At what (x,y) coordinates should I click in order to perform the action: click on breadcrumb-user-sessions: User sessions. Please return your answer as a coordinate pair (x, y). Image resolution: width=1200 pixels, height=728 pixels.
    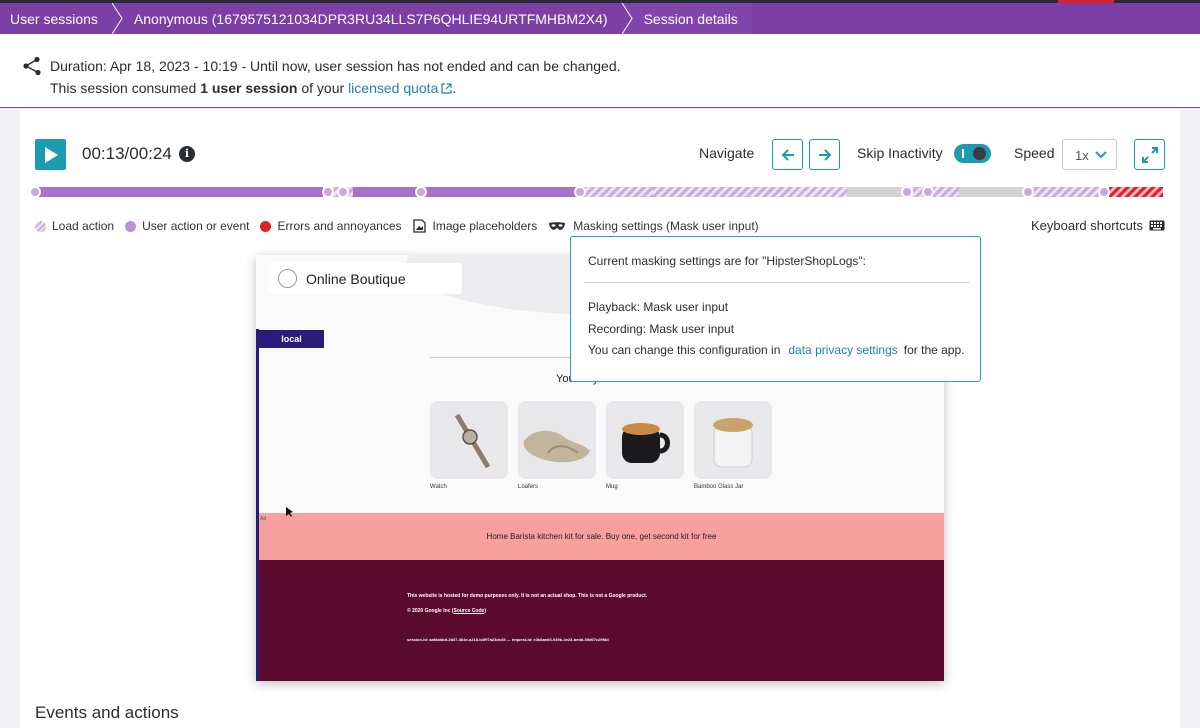
    Looking at the image, I should click on (56, 18).